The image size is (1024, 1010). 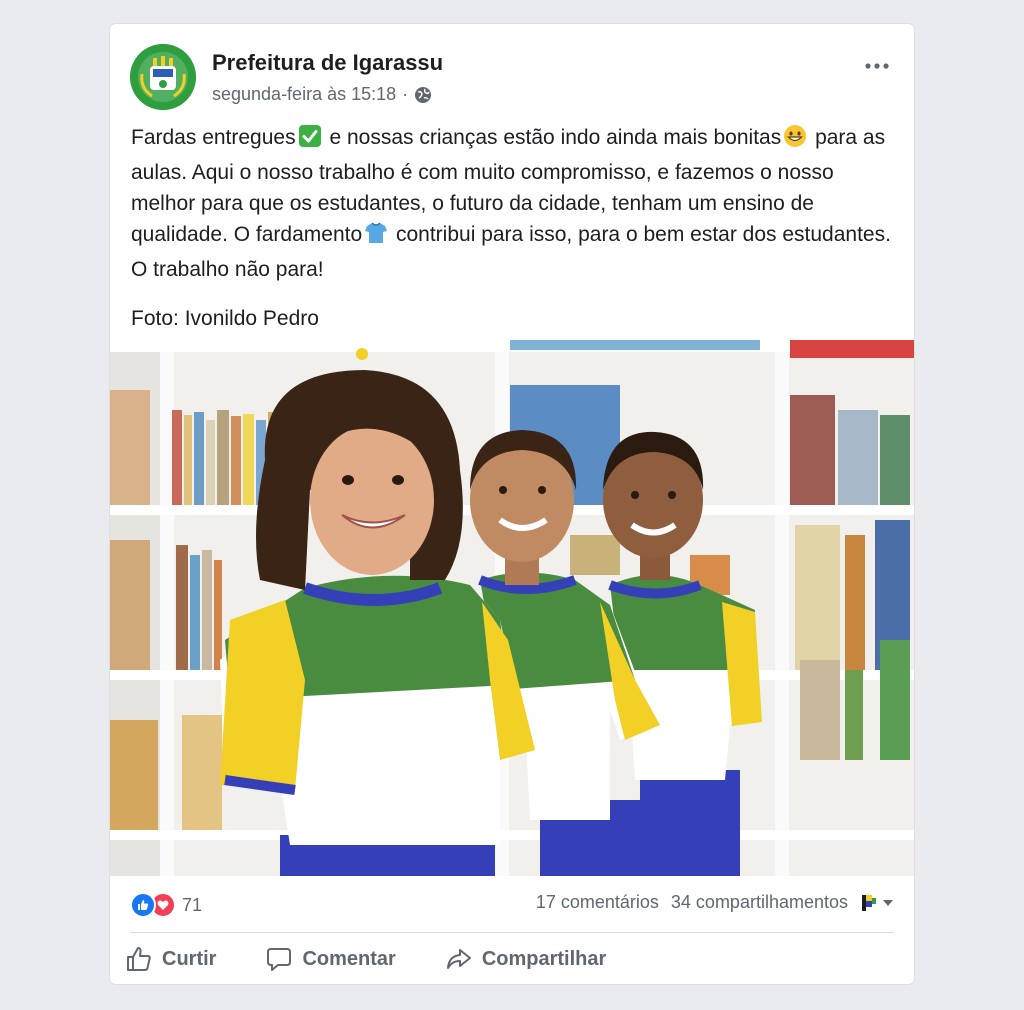 What do you see at coordinates (192, 904) in the screenshot?
I see `reaction-count: 71` at bounding box center [192, 904].